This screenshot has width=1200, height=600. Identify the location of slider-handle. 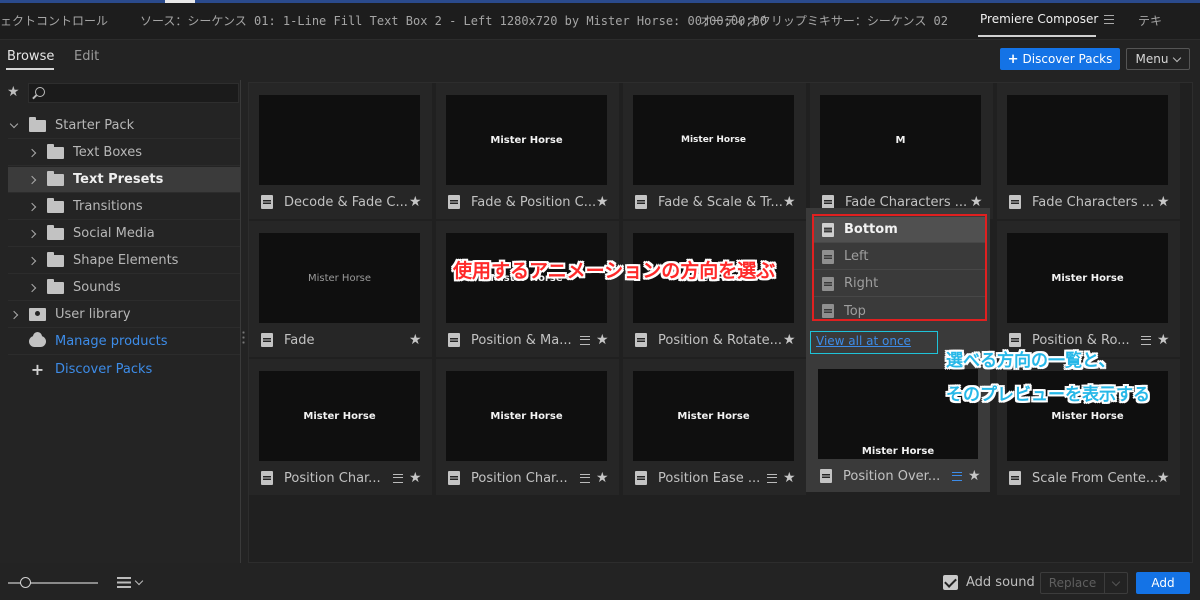
(25, 582).